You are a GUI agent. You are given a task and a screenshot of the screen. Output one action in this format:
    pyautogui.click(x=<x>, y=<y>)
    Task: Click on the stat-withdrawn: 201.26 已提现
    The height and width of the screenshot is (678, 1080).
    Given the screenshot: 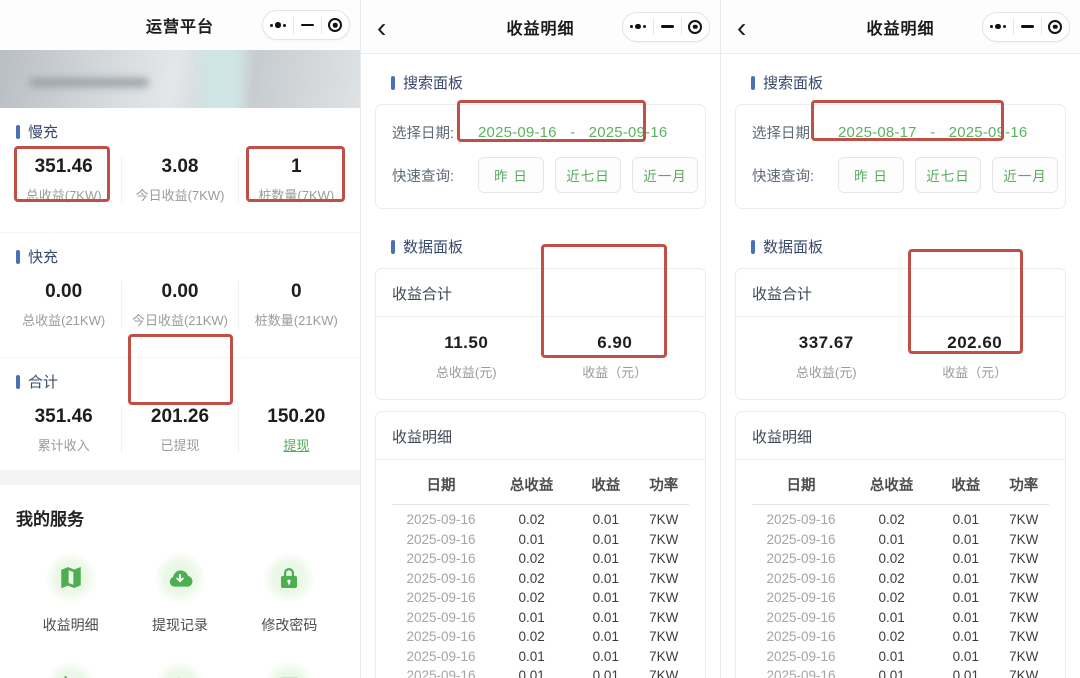 What is the action you would take?
    pyautogui.click(x=179, y=430)
    